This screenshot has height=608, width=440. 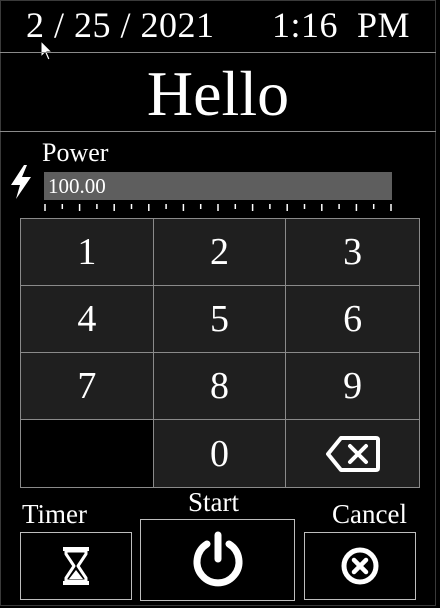 What do you see at coordinates (21, 182) in the screenshot?
I see `lightning-bolt-icon` at bounding box center [21, 182].